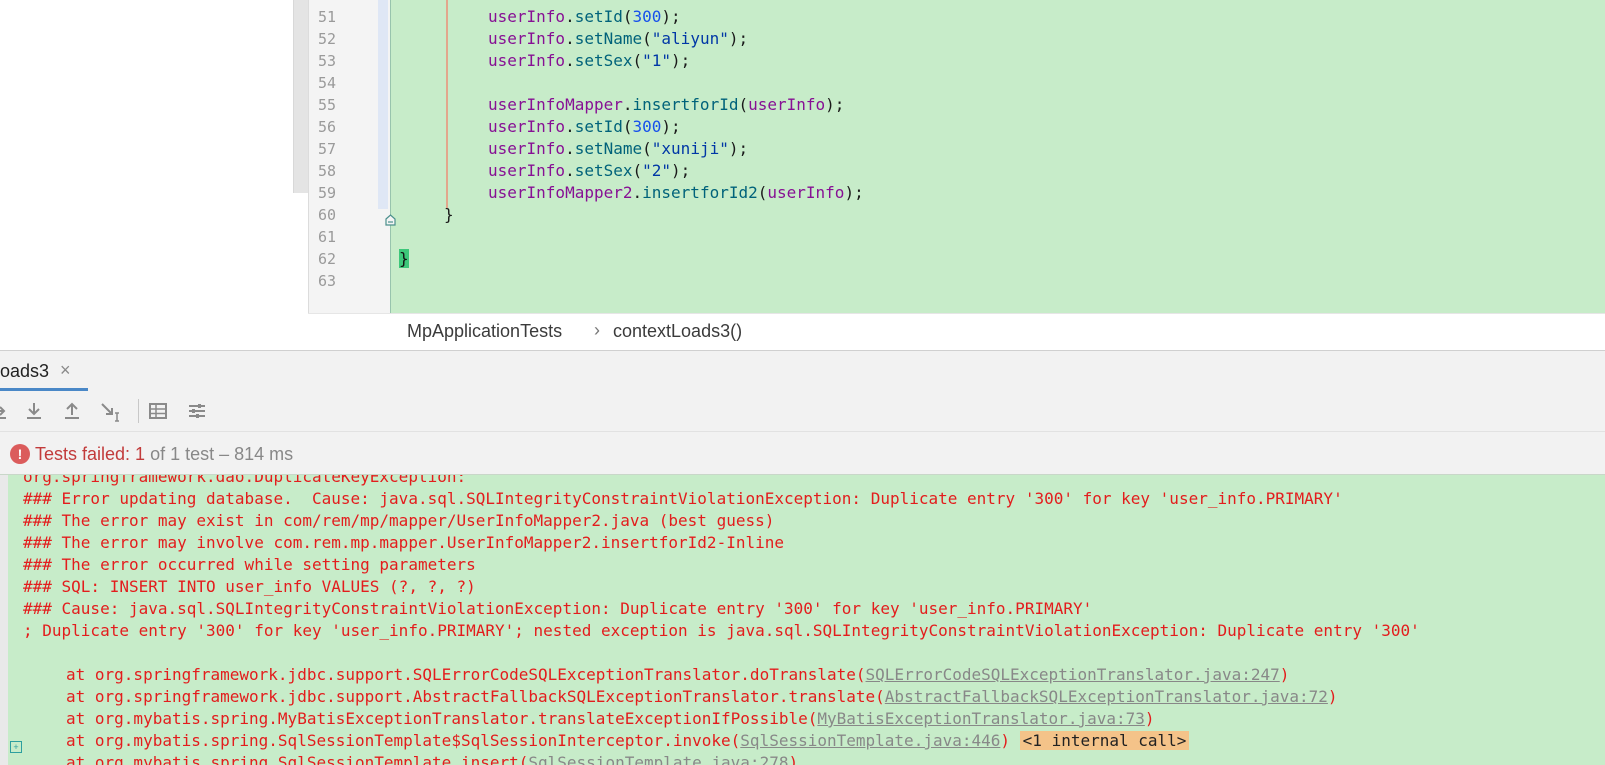  What do you see at coordinates (956, 331) in the screenshot?
I see `breadcrumb: MpApplicationTests › contextLoads3()` at bounding box center [956, 331].